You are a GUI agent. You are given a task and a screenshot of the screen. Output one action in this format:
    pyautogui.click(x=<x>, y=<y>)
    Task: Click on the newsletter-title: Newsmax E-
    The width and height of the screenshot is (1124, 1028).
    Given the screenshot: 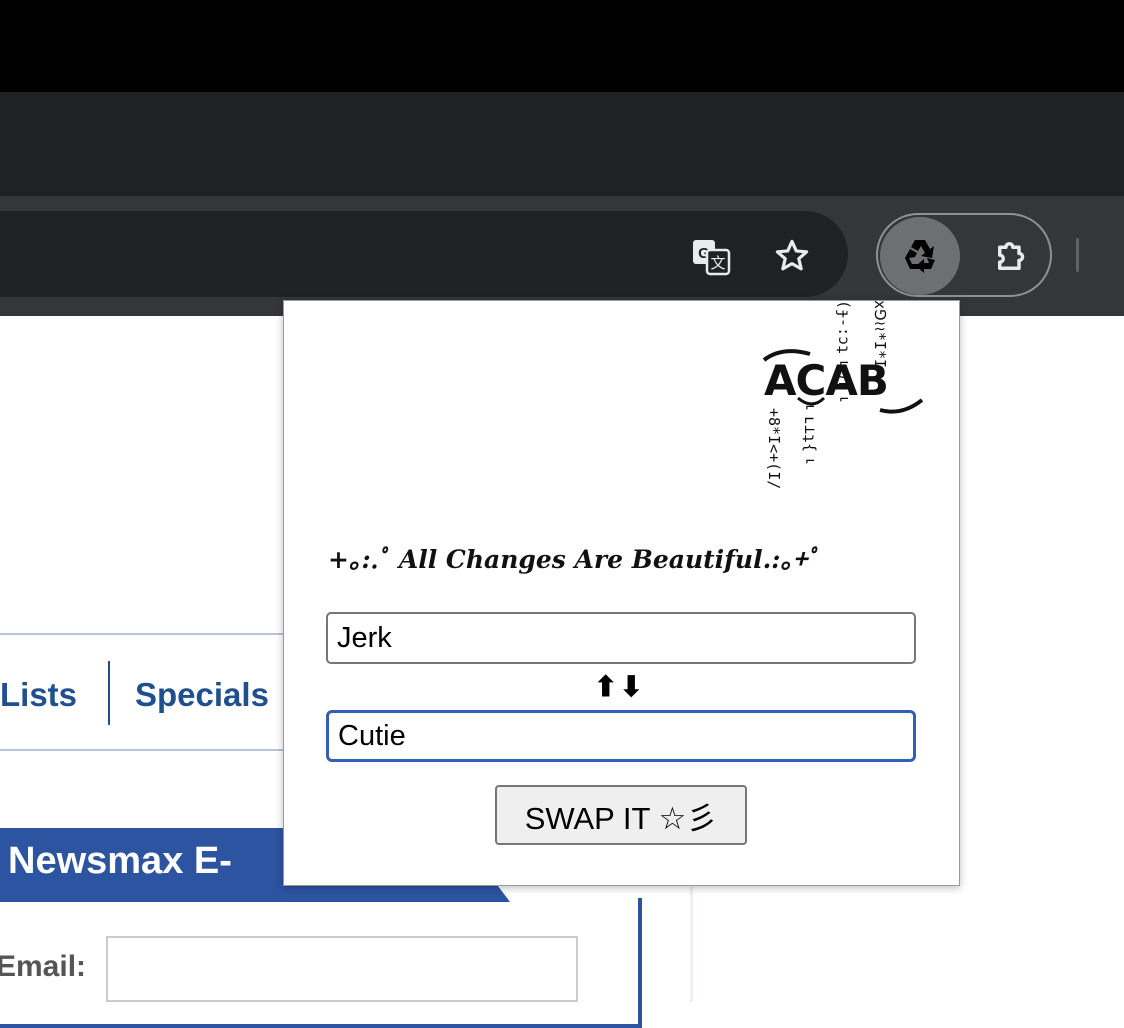 What is the action you would take?
    pyautogui.click(x=120, y=861)
    